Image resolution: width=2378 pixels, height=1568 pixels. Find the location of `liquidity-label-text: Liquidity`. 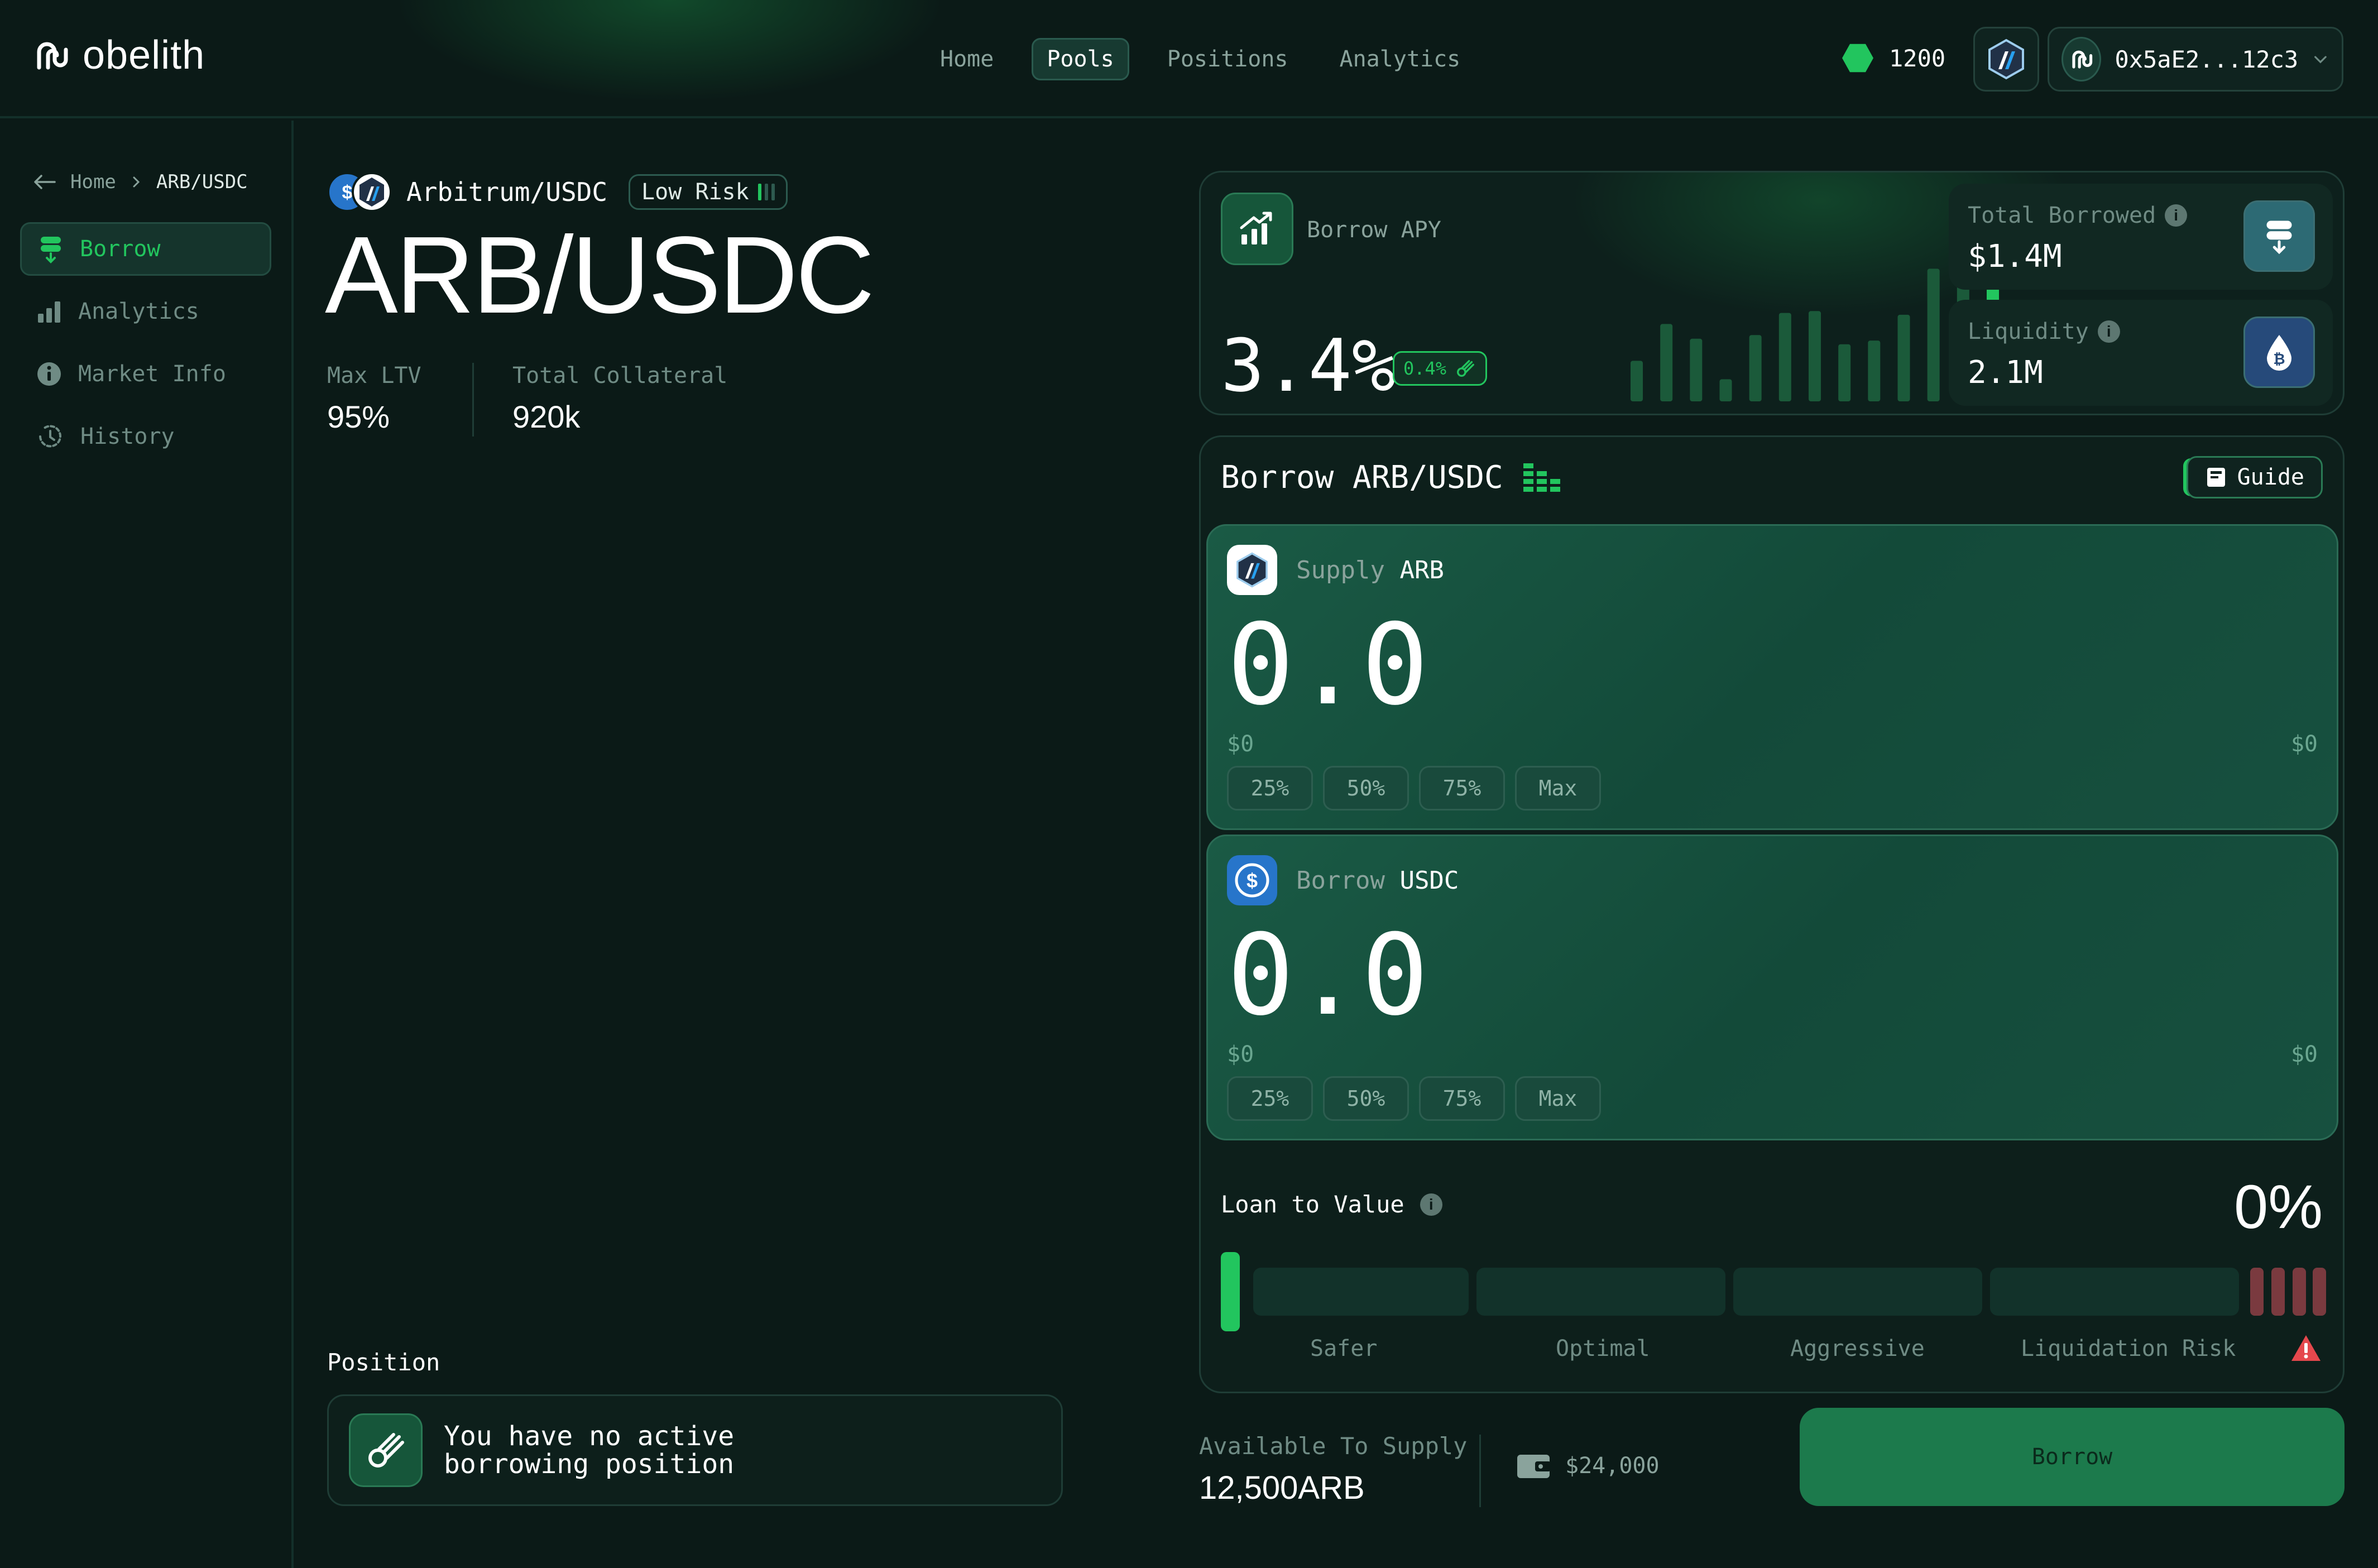

liquidity-label-text: Liquidity is located at coordinates (2028, 331).